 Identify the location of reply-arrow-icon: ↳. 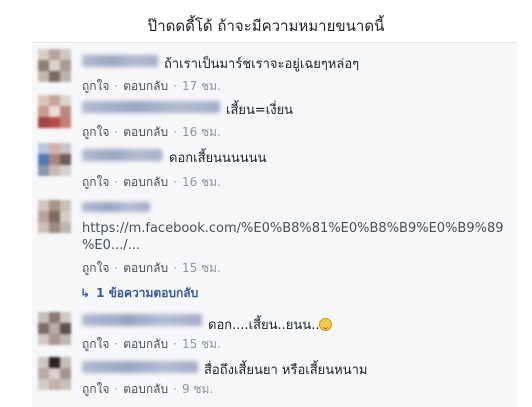
(85, 293).